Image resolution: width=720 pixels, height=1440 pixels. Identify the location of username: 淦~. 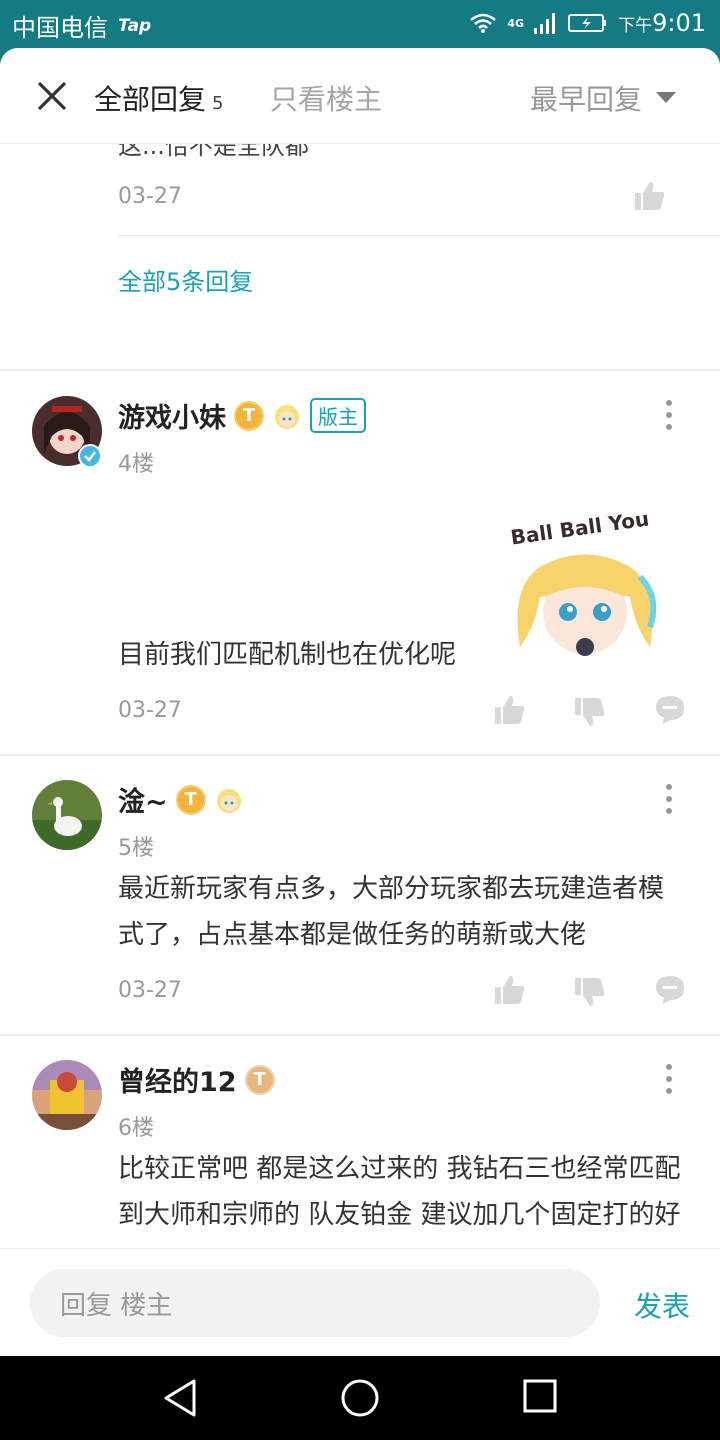
(143, 799).